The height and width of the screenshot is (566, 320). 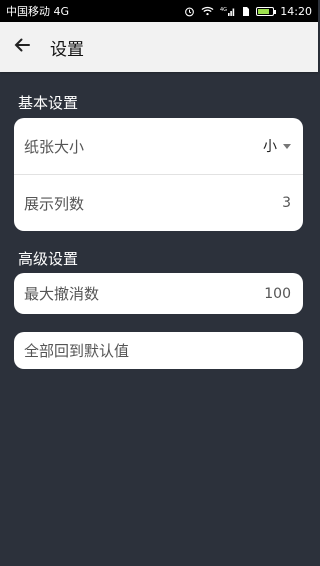 What do you see at coordinates (62, 294) in the screenshot?
I see `max-undo-label: 最大撤消数` at bounding box center [62, 294].